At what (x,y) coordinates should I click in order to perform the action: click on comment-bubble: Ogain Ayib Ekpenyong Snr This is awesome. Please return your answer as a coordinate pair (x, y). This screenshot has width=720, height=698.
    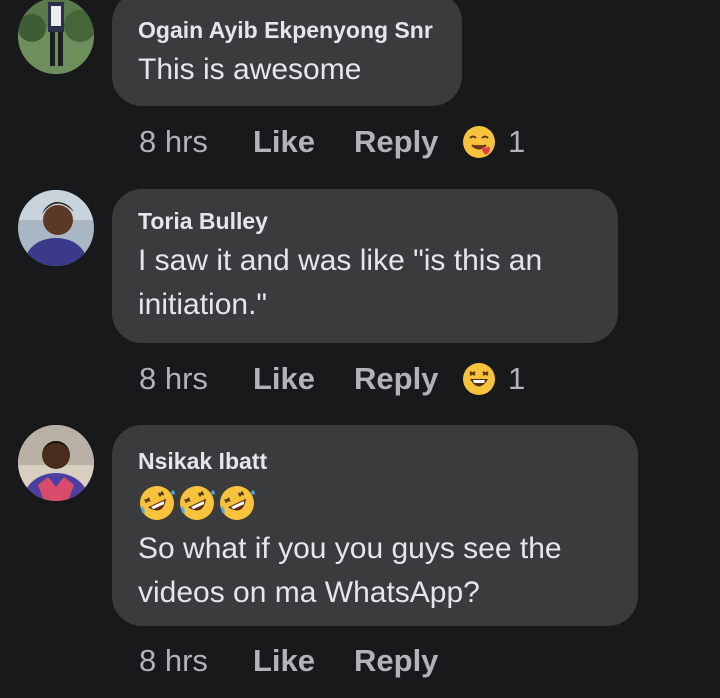
    Looking at the image, I should click on (287, 53).